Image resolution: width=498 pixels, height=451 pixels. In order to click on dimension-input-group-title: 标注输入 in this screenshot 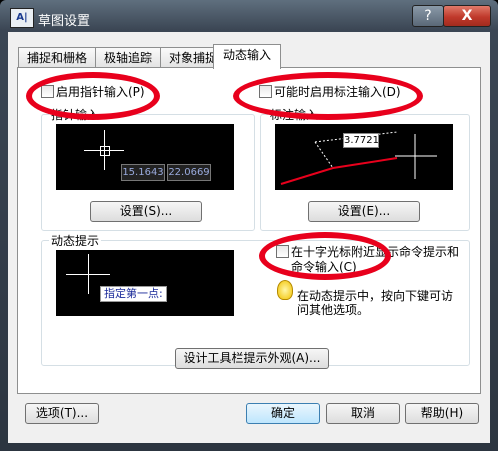, I will do `click(294, 114)`.